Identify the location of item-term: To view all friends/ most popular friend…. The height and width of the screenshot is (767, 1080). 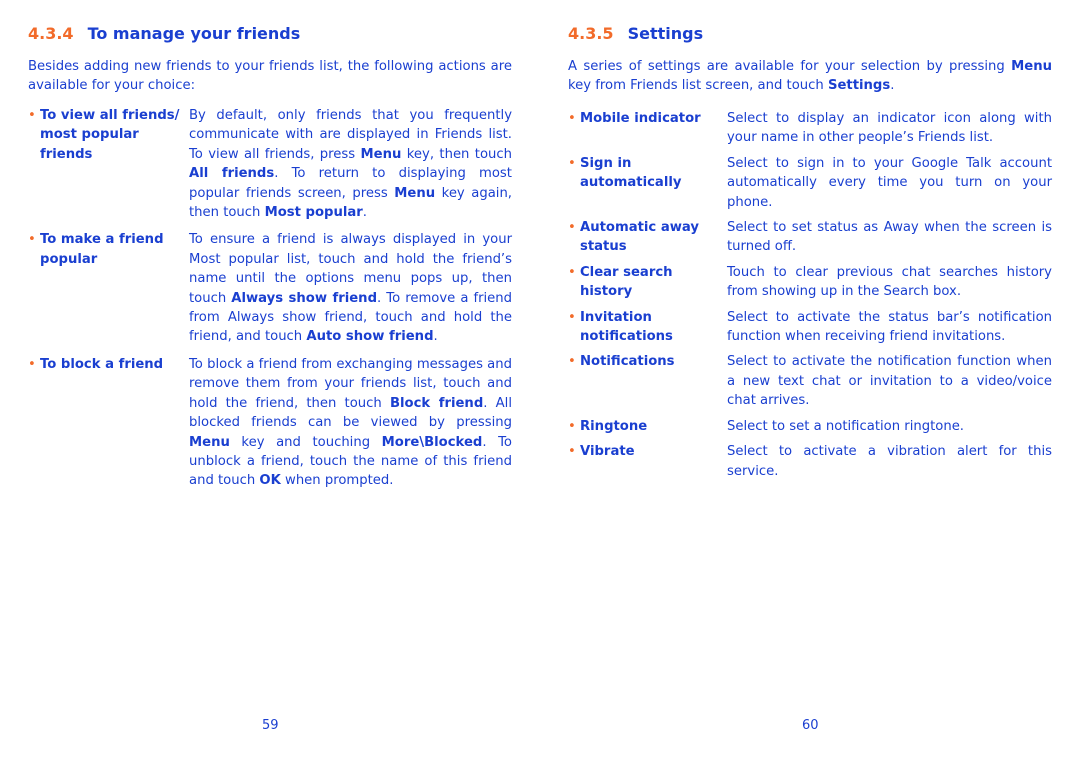
(110, 135).